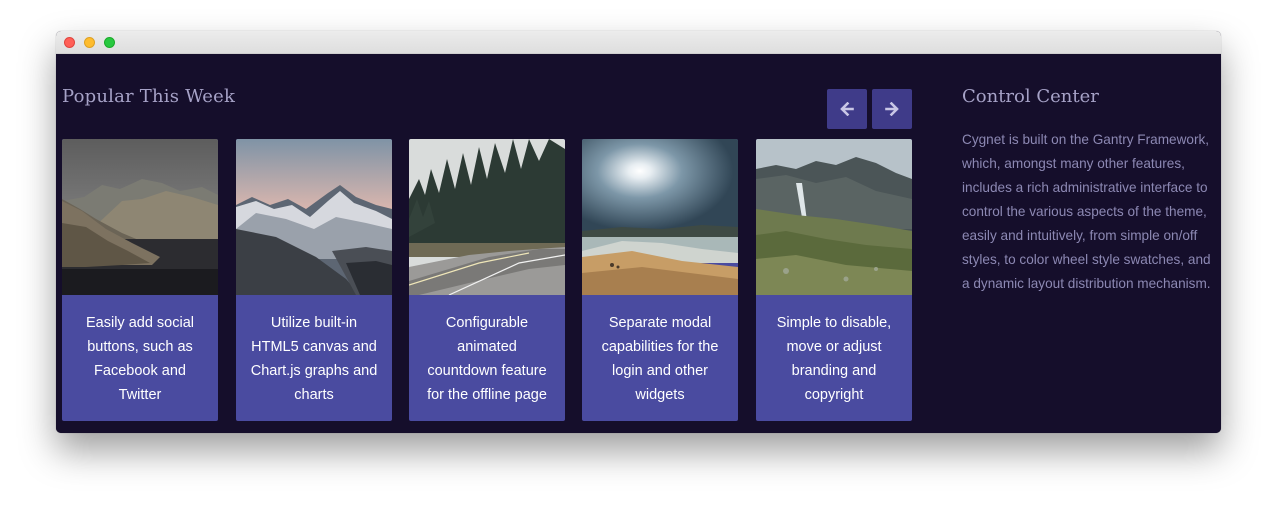 This screenshot has width=1277, height=513. What do you see at coordinates (89, 42) in the screenshot?
I see `minimize-window-button` at bounding box center [89, 42].